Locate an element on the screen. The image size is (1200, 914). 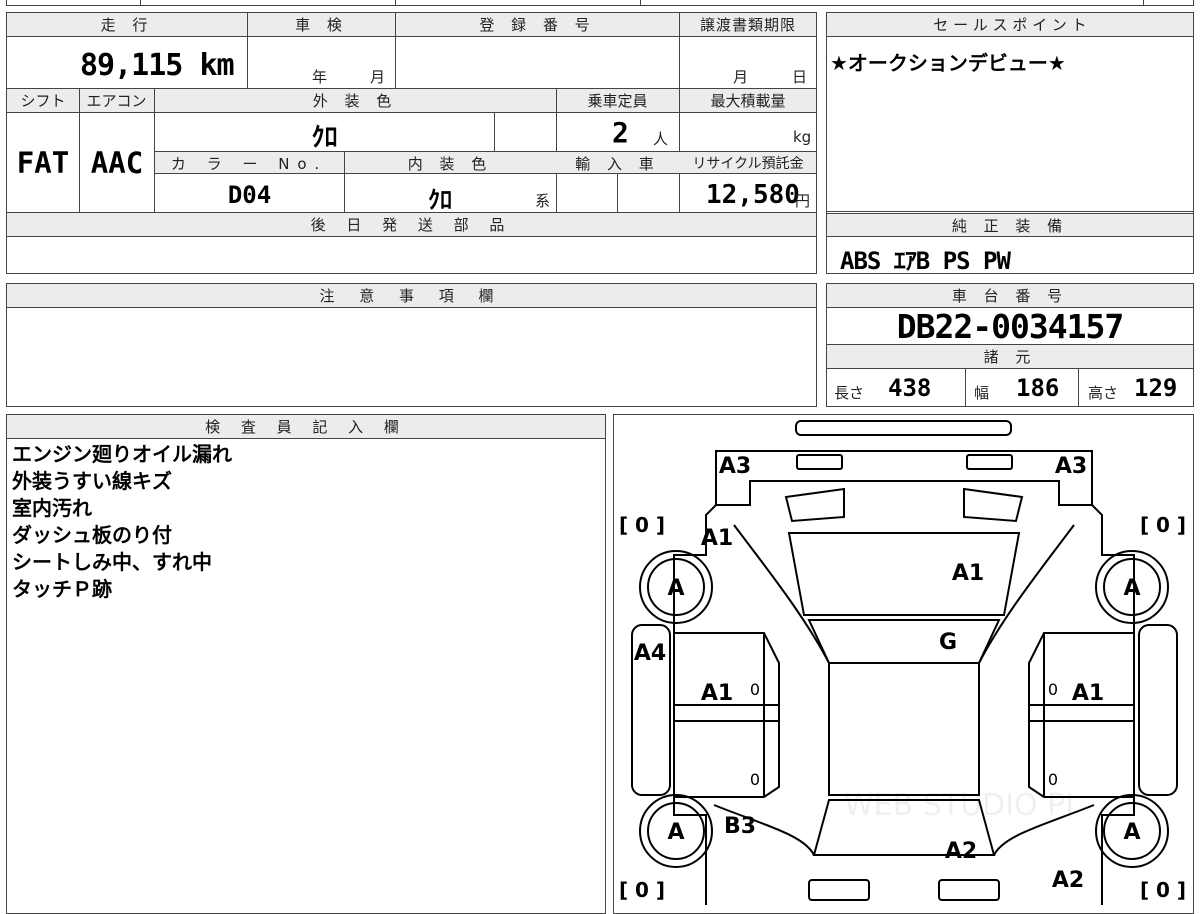
deadline-month-unit: 月 is located at coordinates (741, 77).